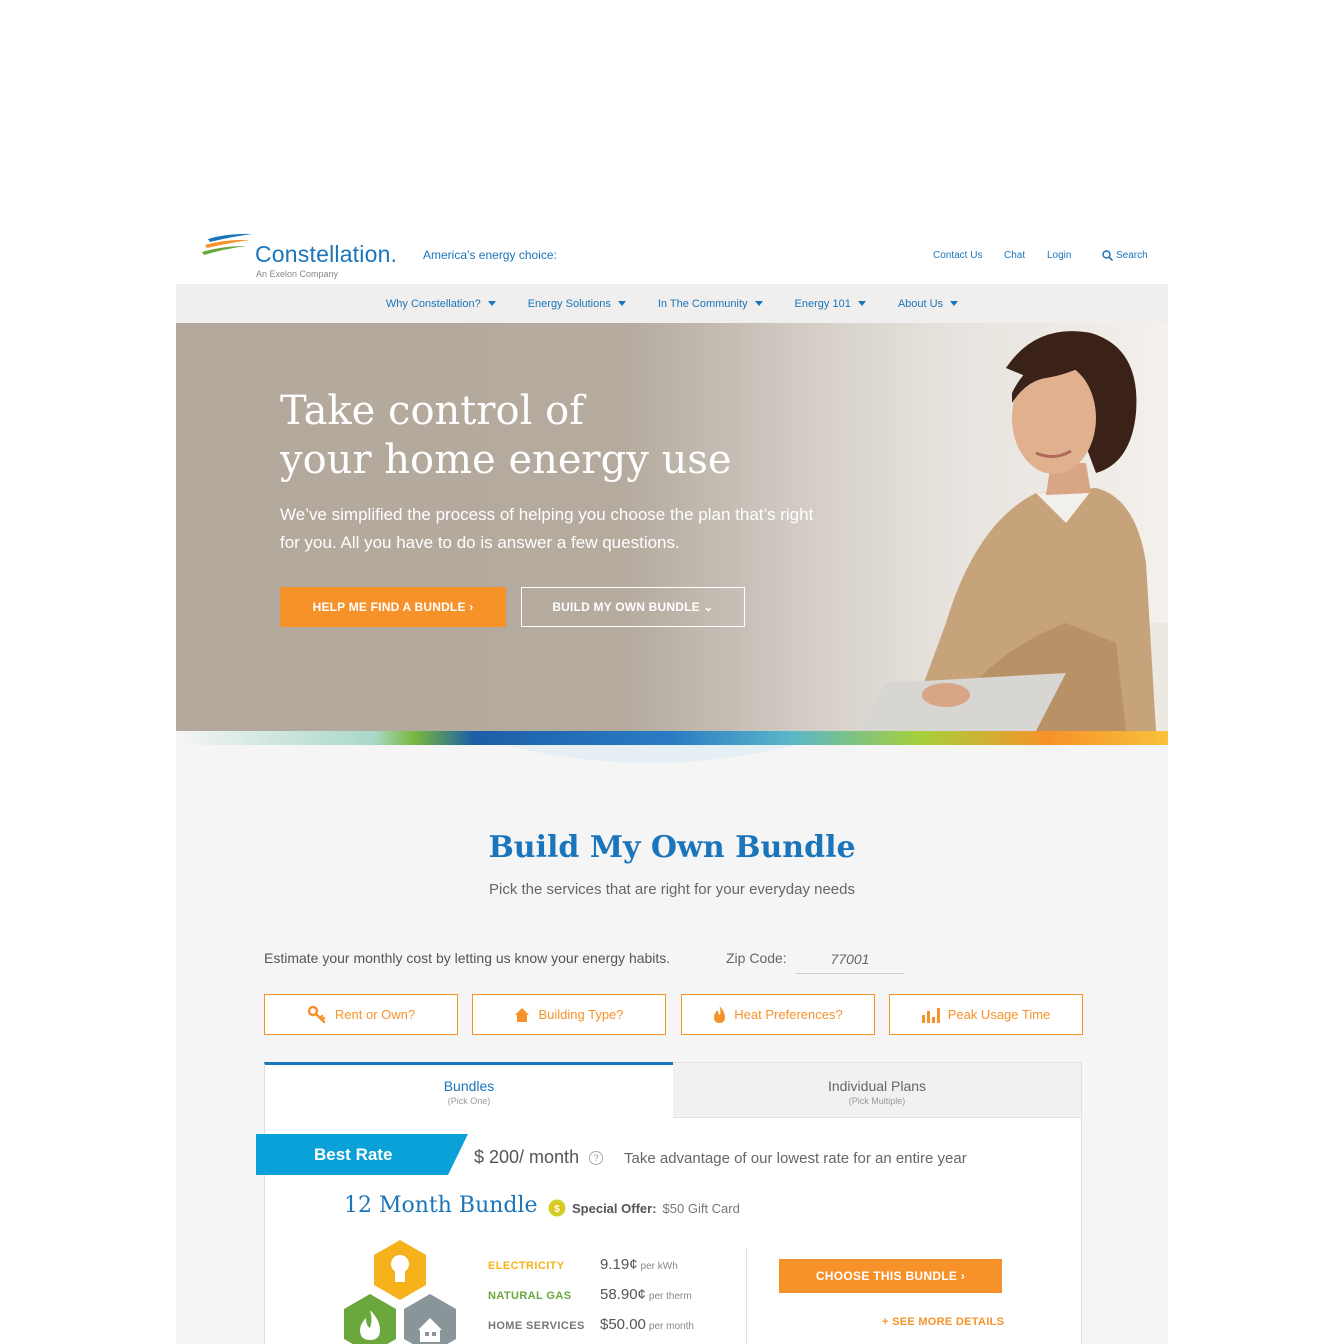  Describe the element at coordinates (526, 1266) in the screenshot. I see `electricity-label: ELECTRICITY` at that location.